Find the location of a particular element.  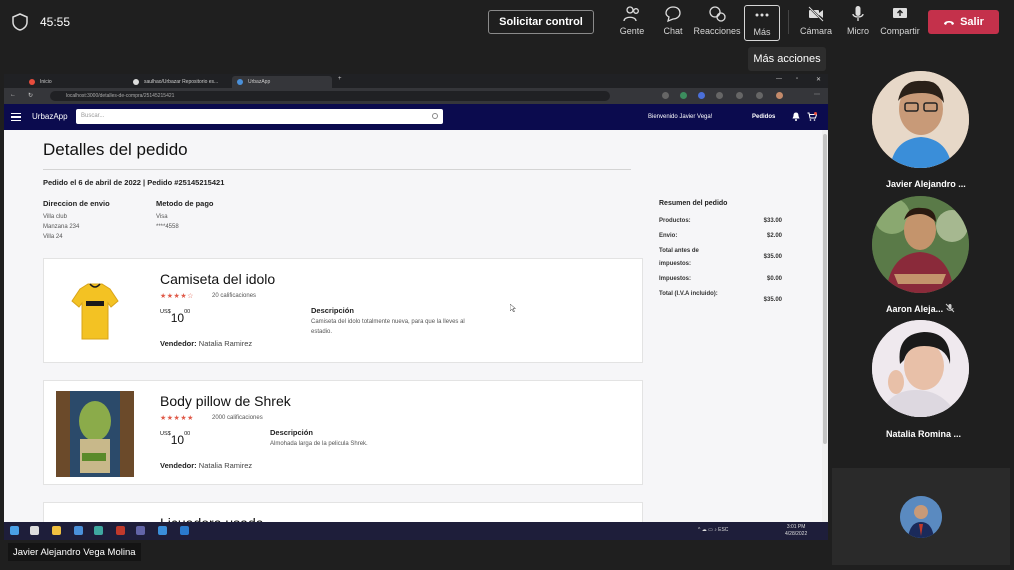

orders-link: Pedidos is located at coordinates (763, 117).